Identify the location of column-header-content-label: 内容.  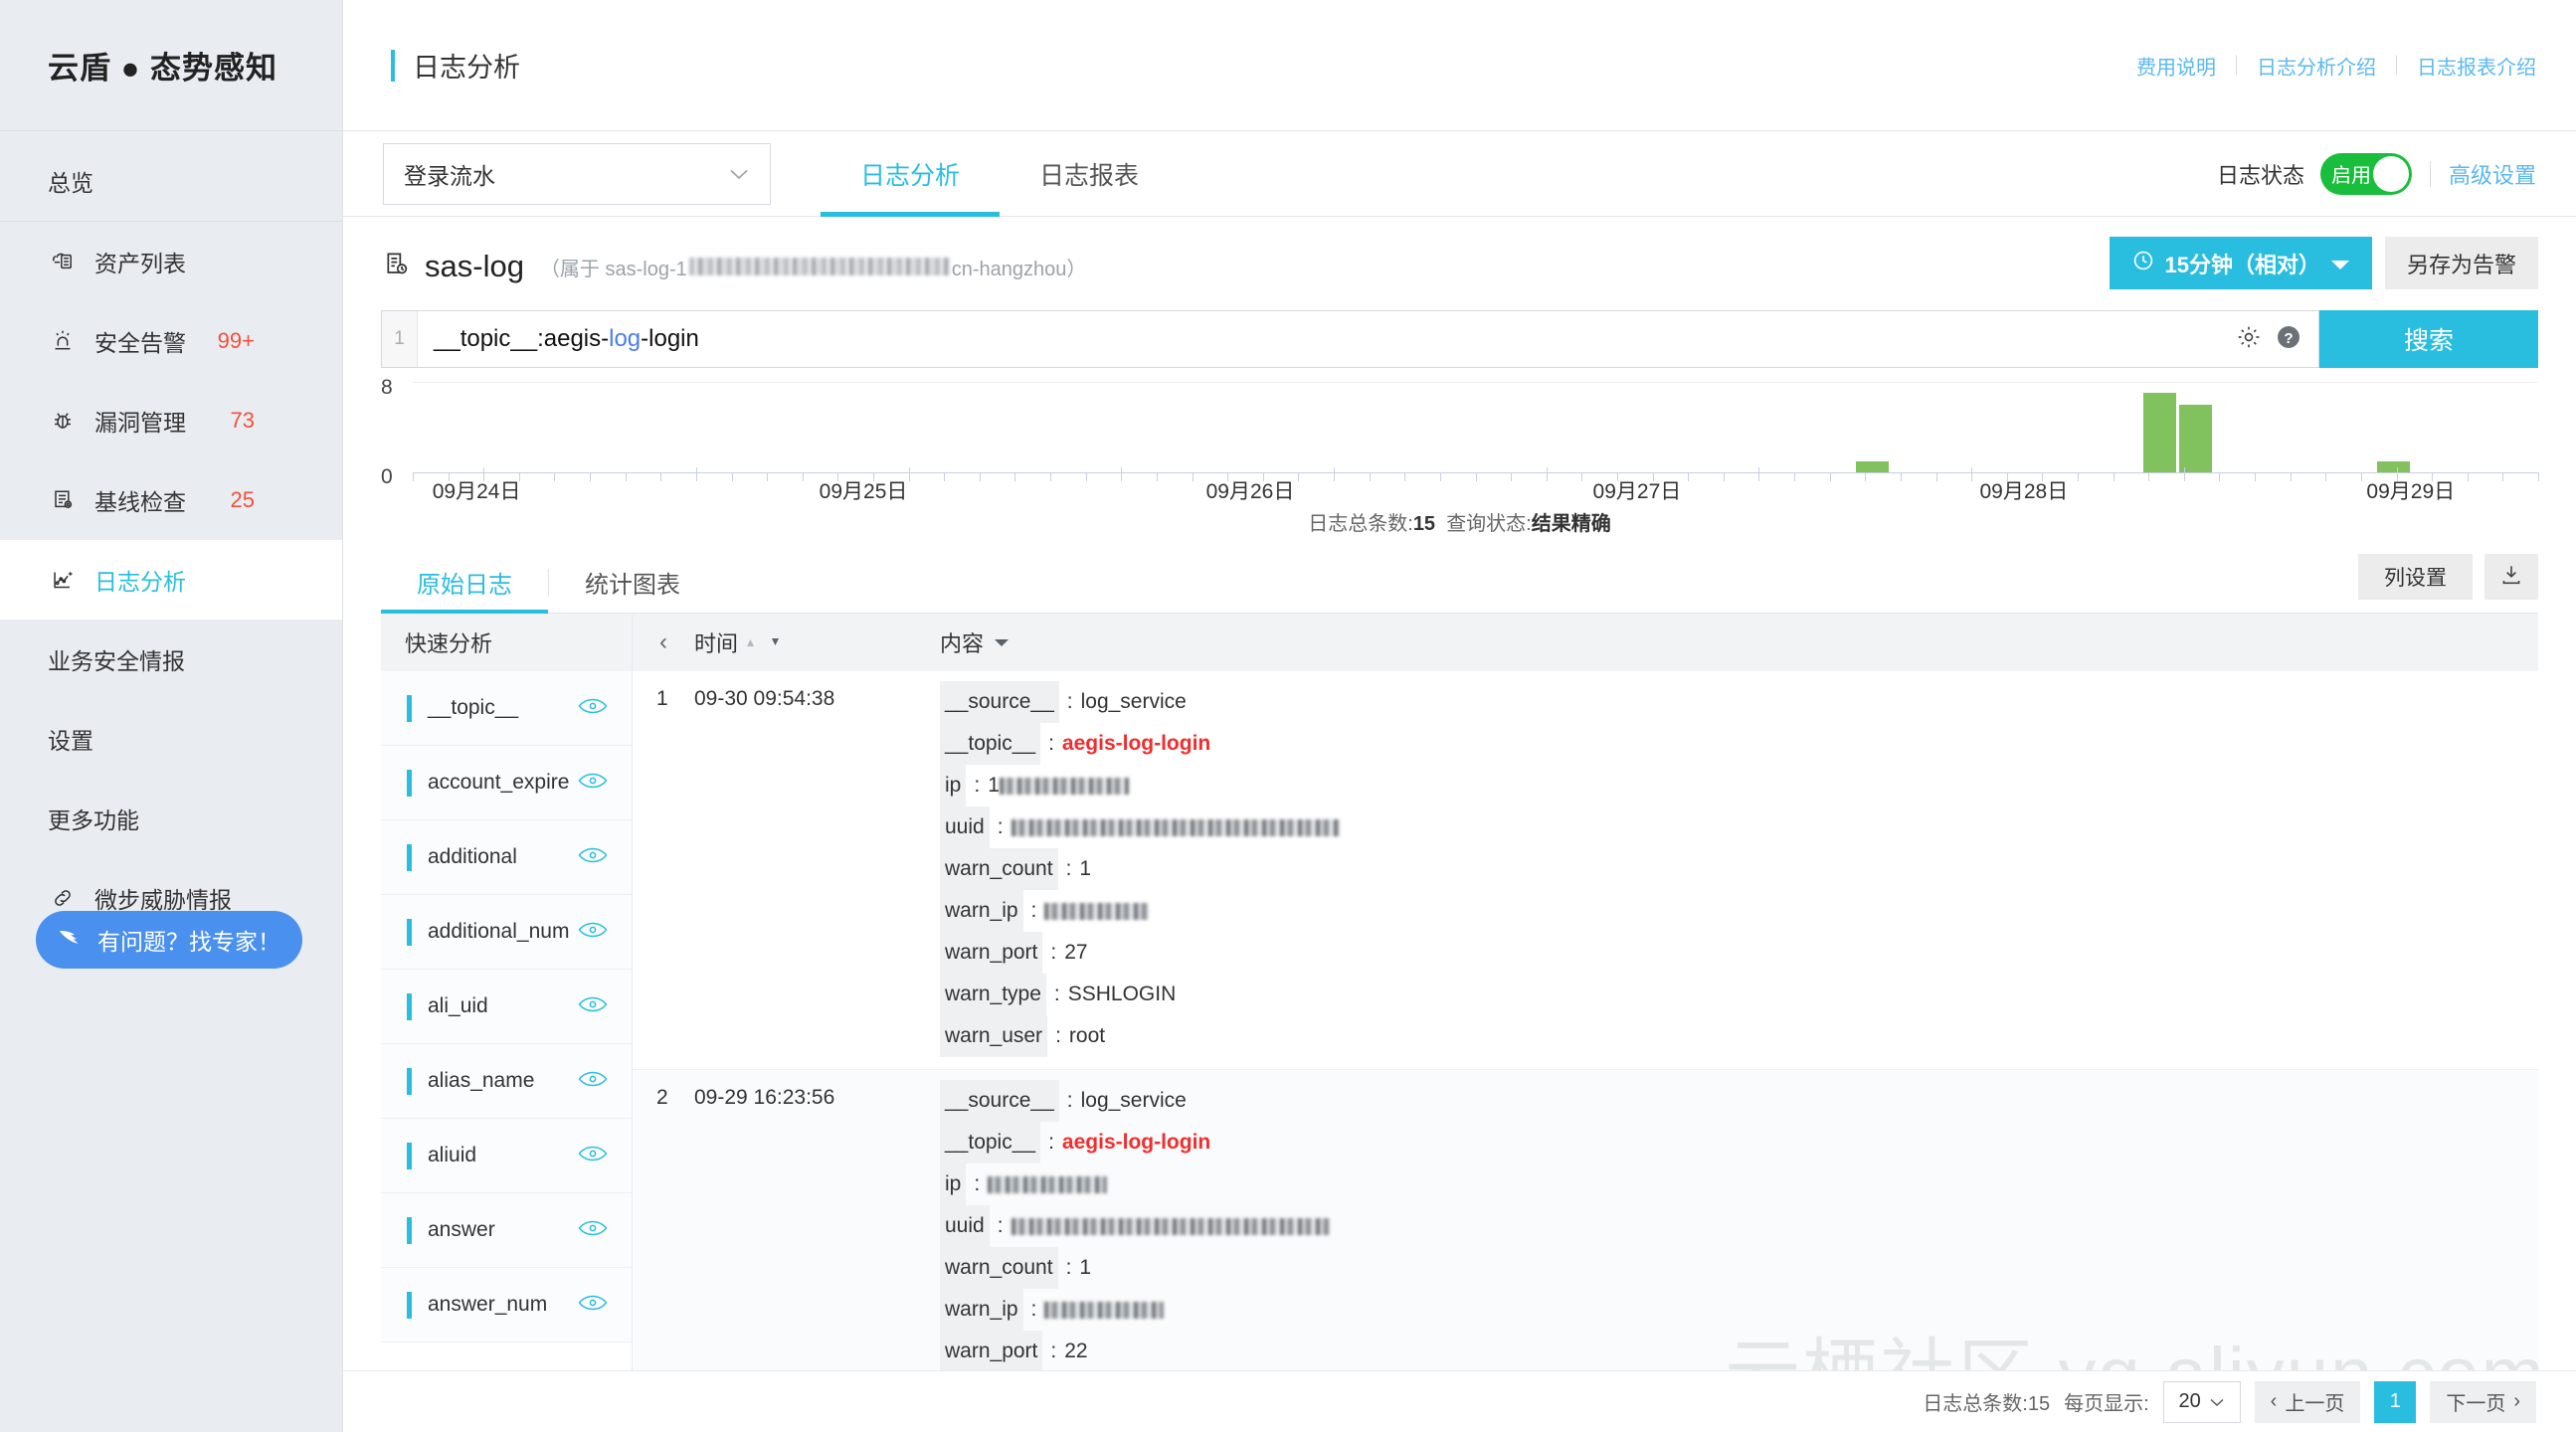
(962, 644).